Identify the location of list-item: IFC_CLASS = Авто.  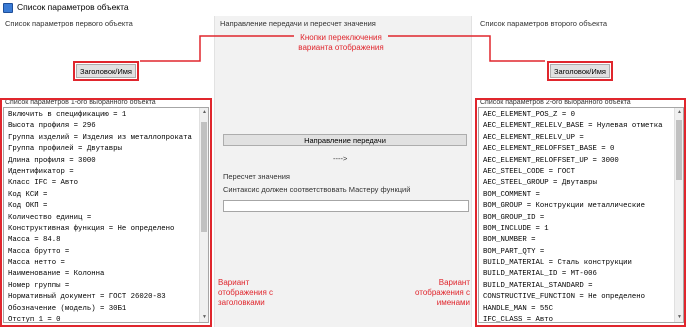
(577, 318).